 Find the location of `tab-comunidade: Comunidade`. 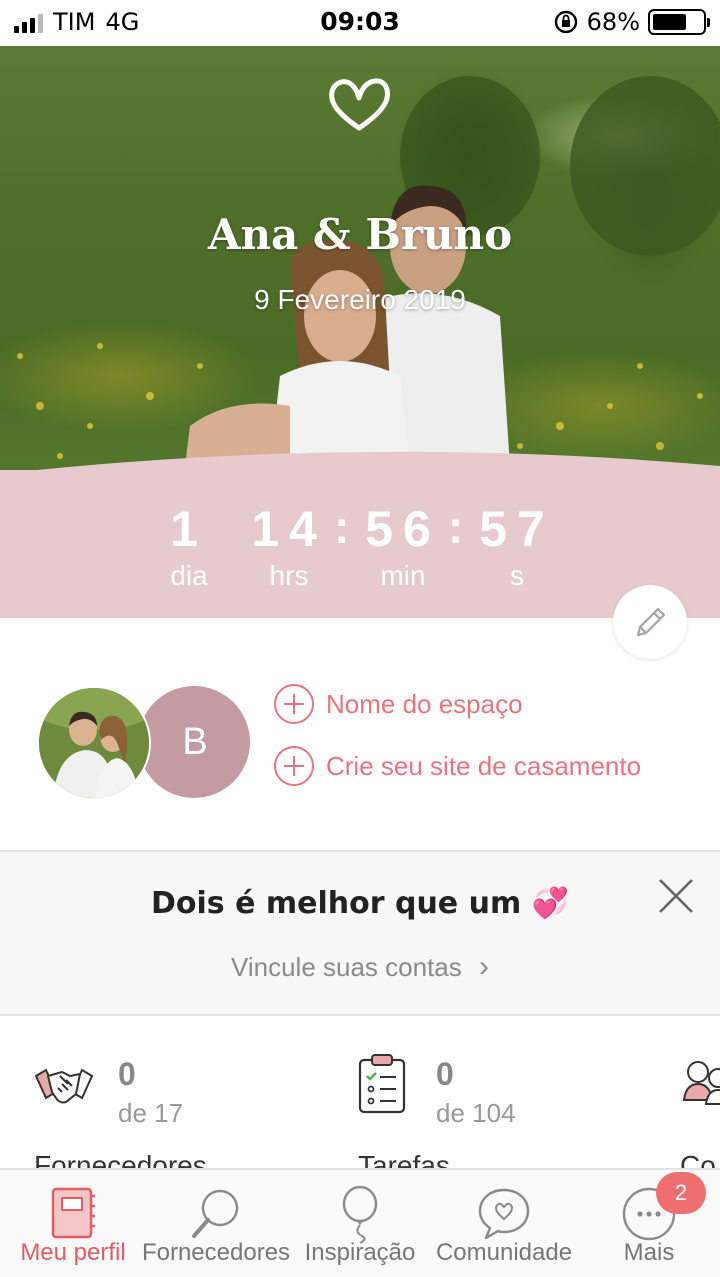

tab-comunidade: Comunidade is located at coordinates (504, 1223).